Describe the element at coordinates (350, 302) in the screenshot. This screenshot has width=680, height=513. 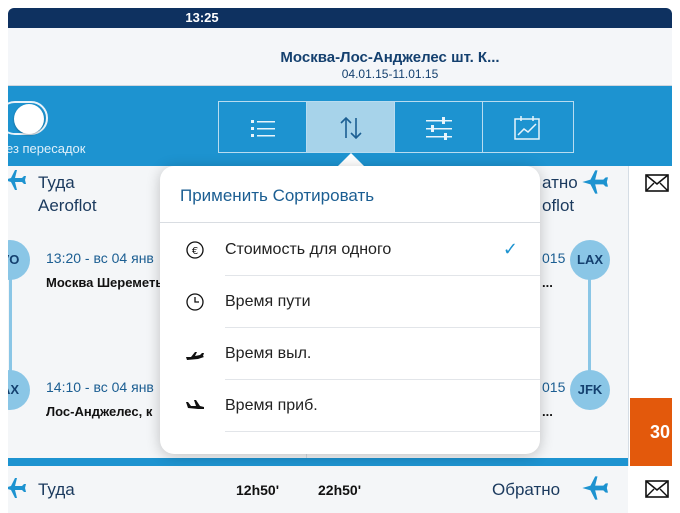
I see `sort-option-duration: Время пути` at that location.